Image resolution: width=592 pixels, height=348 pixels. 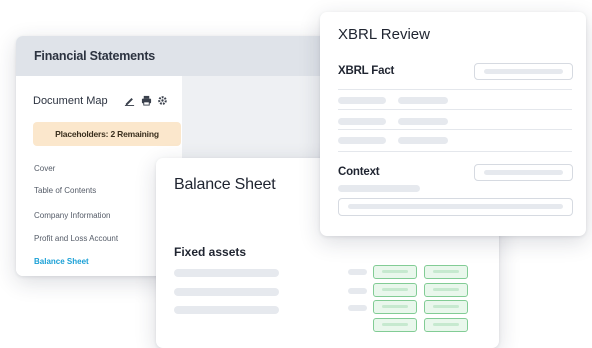 I want to click on nav-item-cover: Cover, so click(x=44, y=168).